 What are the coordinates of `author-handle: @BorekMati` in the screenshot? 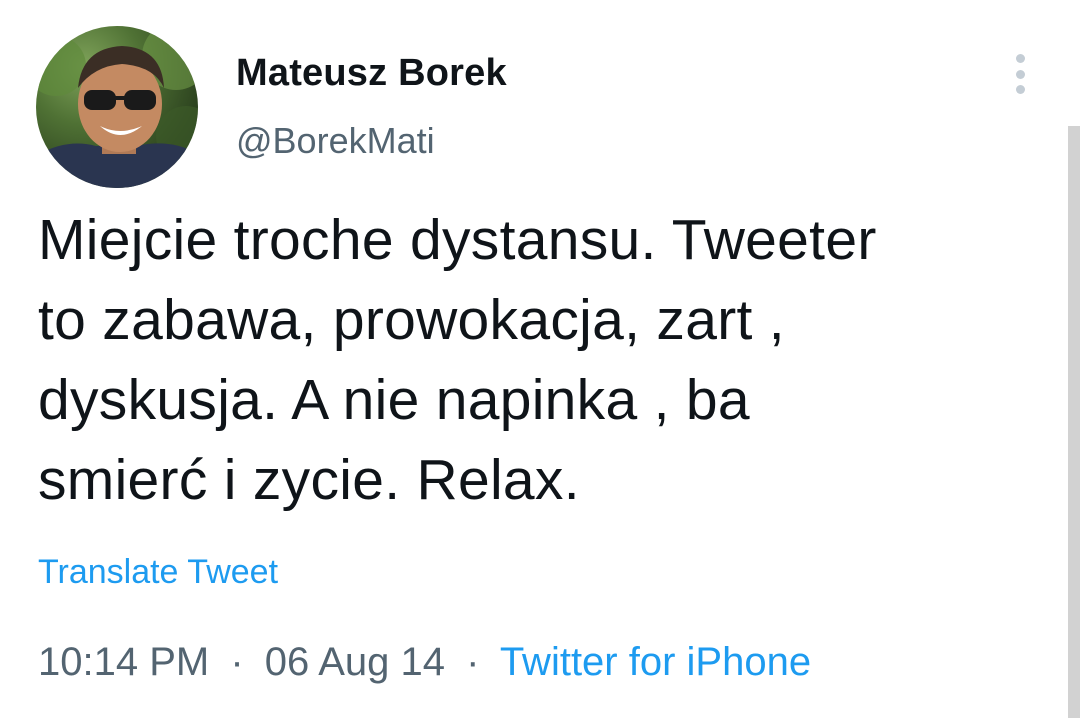 It's located at (335, 141).